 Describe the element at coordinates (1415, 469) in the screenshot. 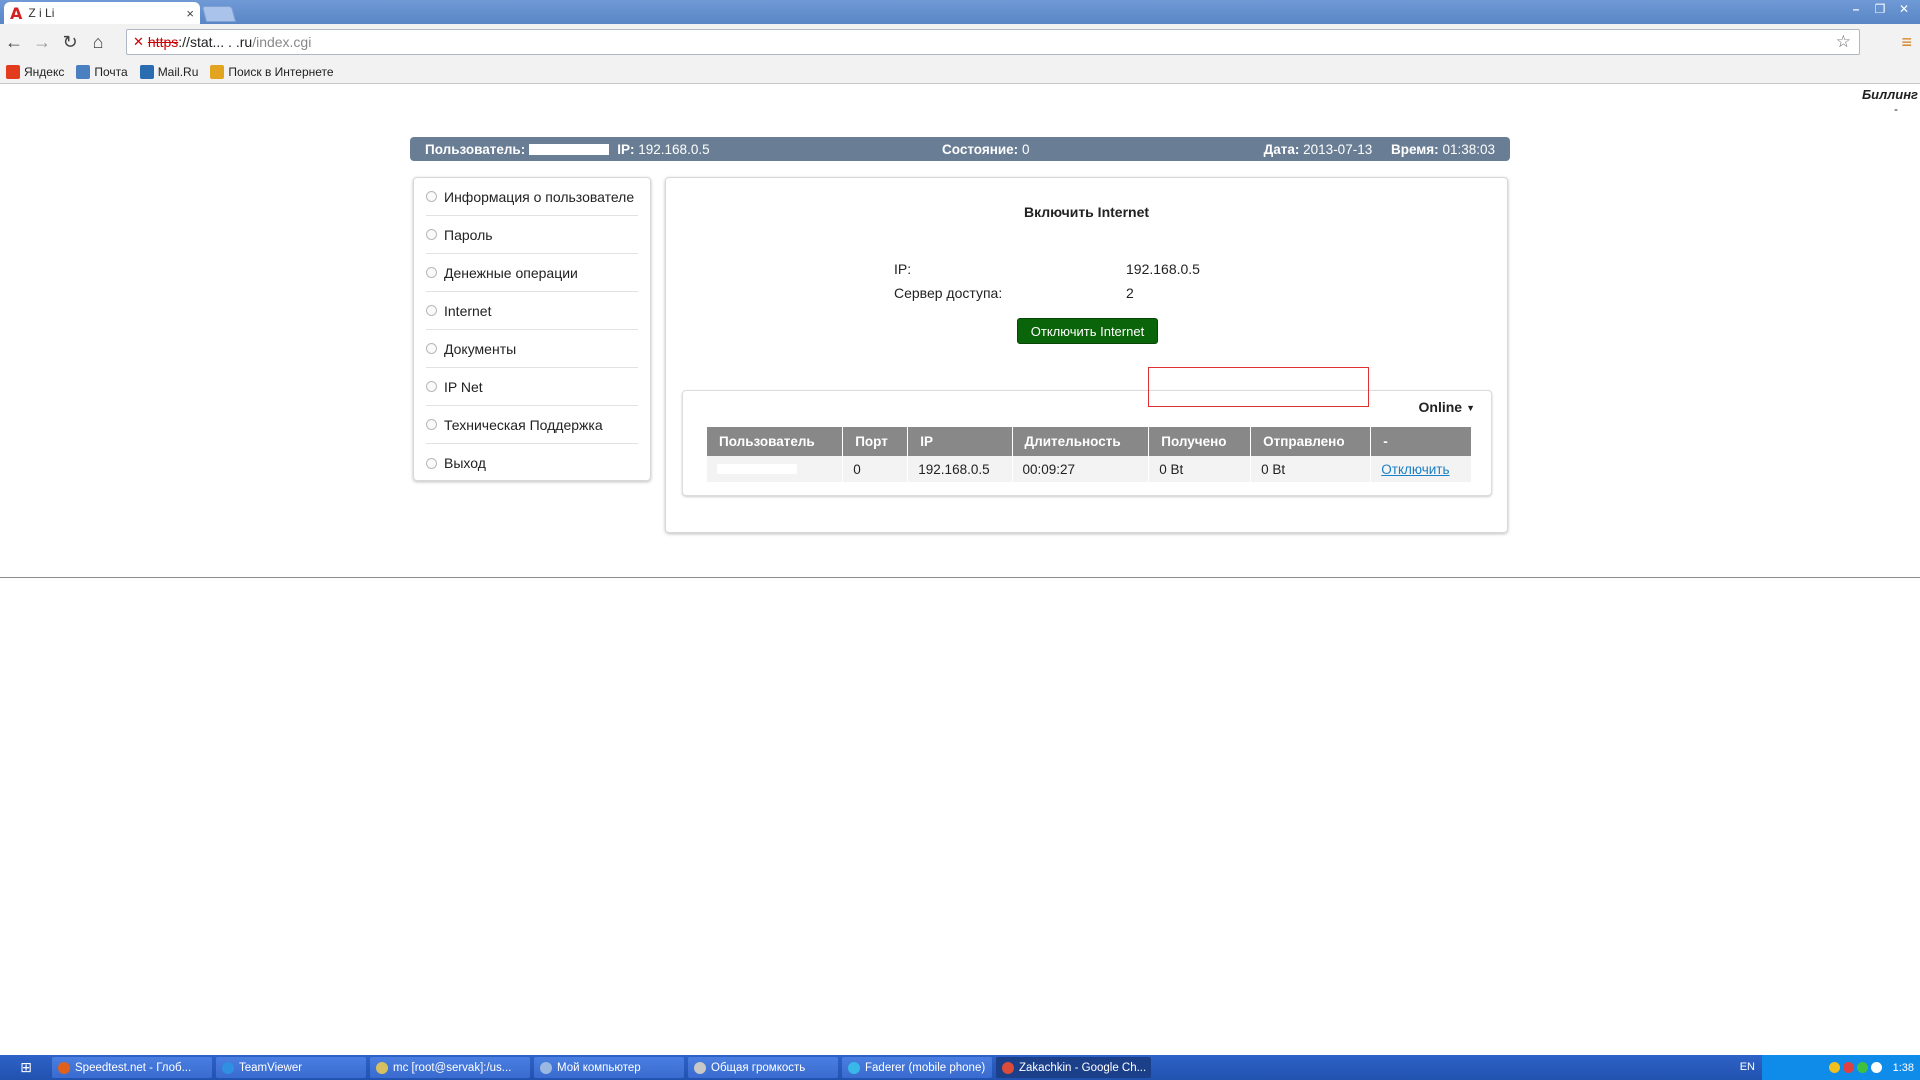

I see `disconnect-session-link: Отключить` at that location.